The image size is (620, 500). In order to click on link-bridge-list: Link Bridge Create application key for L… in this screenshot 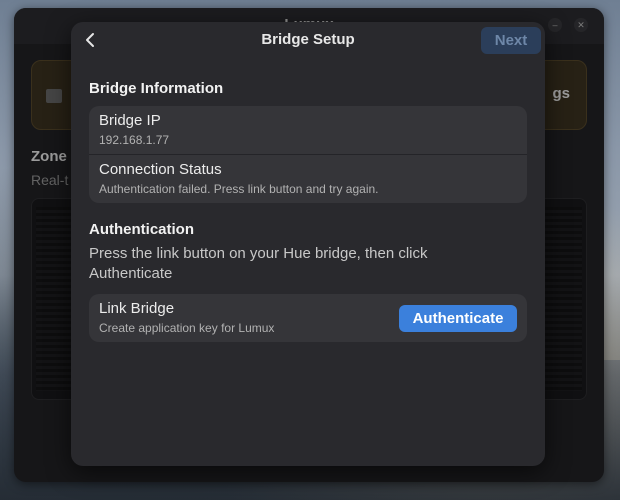, I will do `click(308, 318)`.